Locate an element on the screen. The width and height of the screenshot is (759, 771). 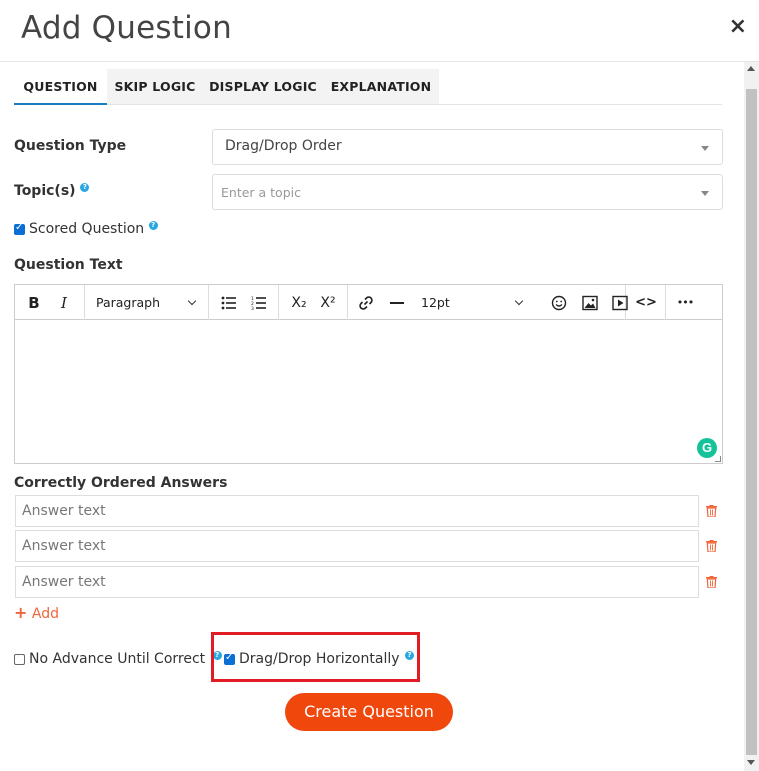
add-answer-label: Add is located at coordinates (45, 614).